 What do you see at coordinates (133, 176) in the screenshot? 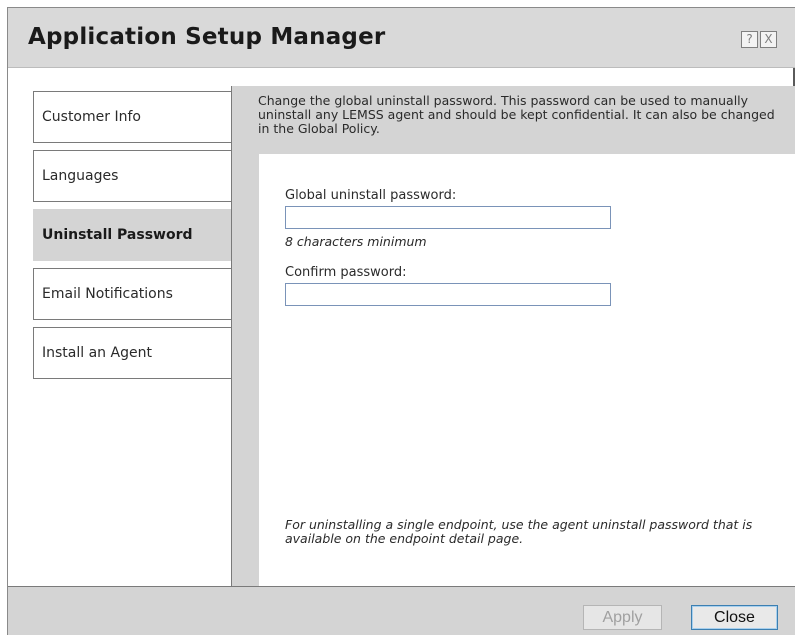
I see `sidebar-item-languages: Languages` at bounding box center [133, 176].